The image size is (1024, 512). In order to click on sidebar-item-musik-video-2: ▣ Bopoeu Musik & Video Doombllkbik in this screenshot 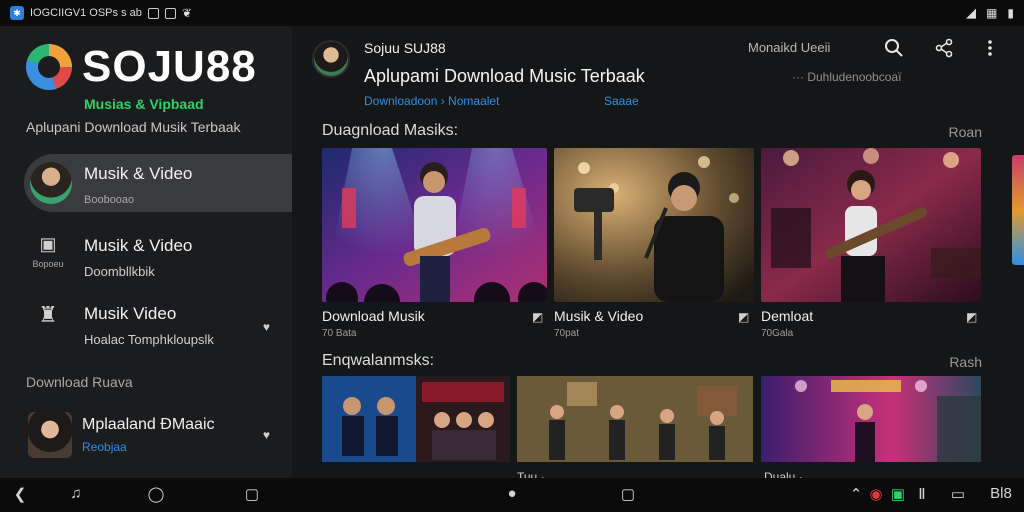, I will do `click(158, 257)`.